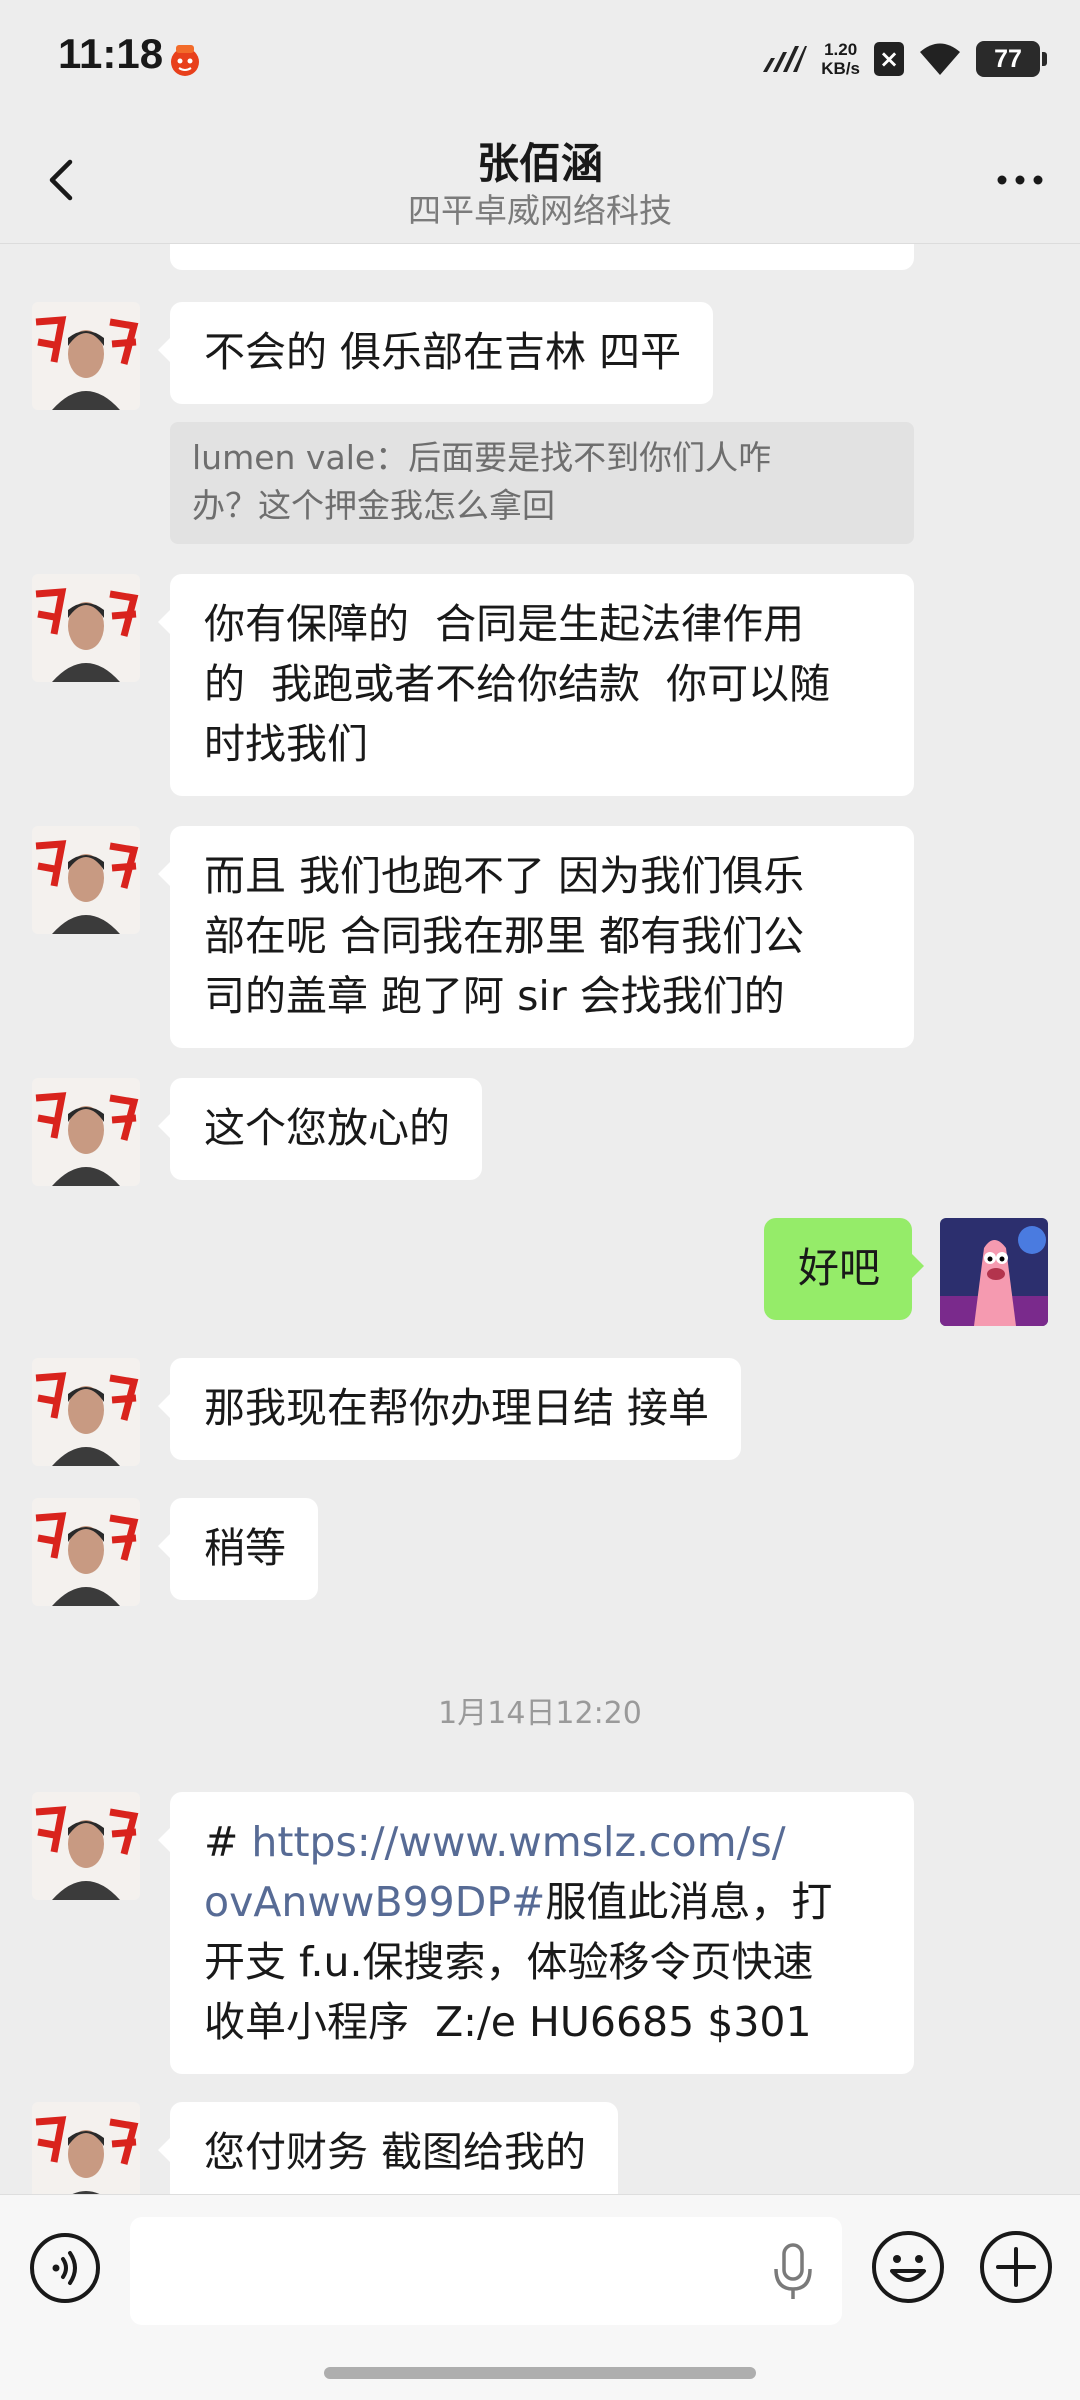 The width and height of the screenshot is (1080, 2400). What do you see at coordinates (536, 685) in the screenshot?
I see `message-bubble: 你有保障的 合同是生起法律作用 的 我跑或者不给你结款 你可以随 时找我们` at bounding box center [536, 685].